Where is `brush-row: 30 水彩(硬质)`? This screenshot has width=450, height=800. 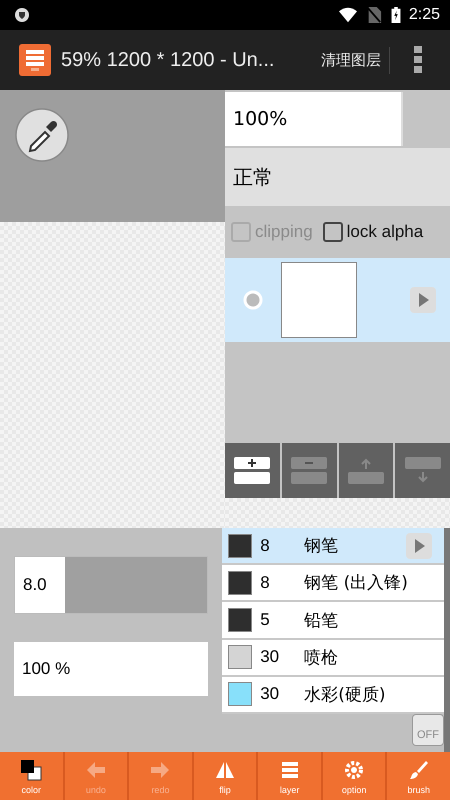
brush-row: 30 水彩(硬质) is located at coordinates (333, 695).